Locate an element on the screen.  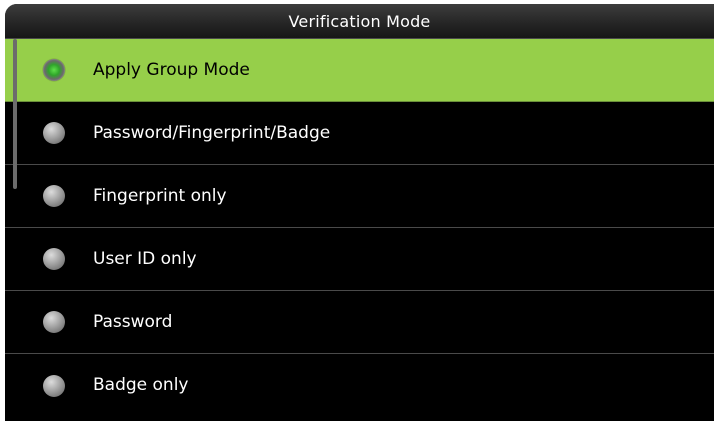
page-title: Verification Mode is located at coordinates (359, 21).